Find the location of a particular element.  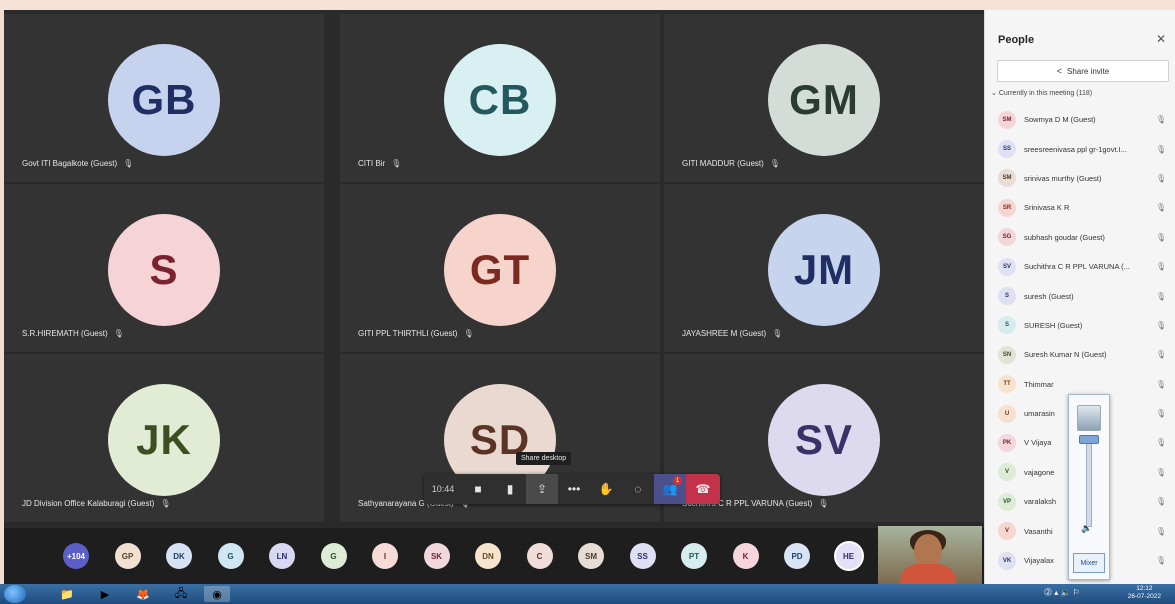

raise-hand-button: ✋ is located at coordinates (606, 489).